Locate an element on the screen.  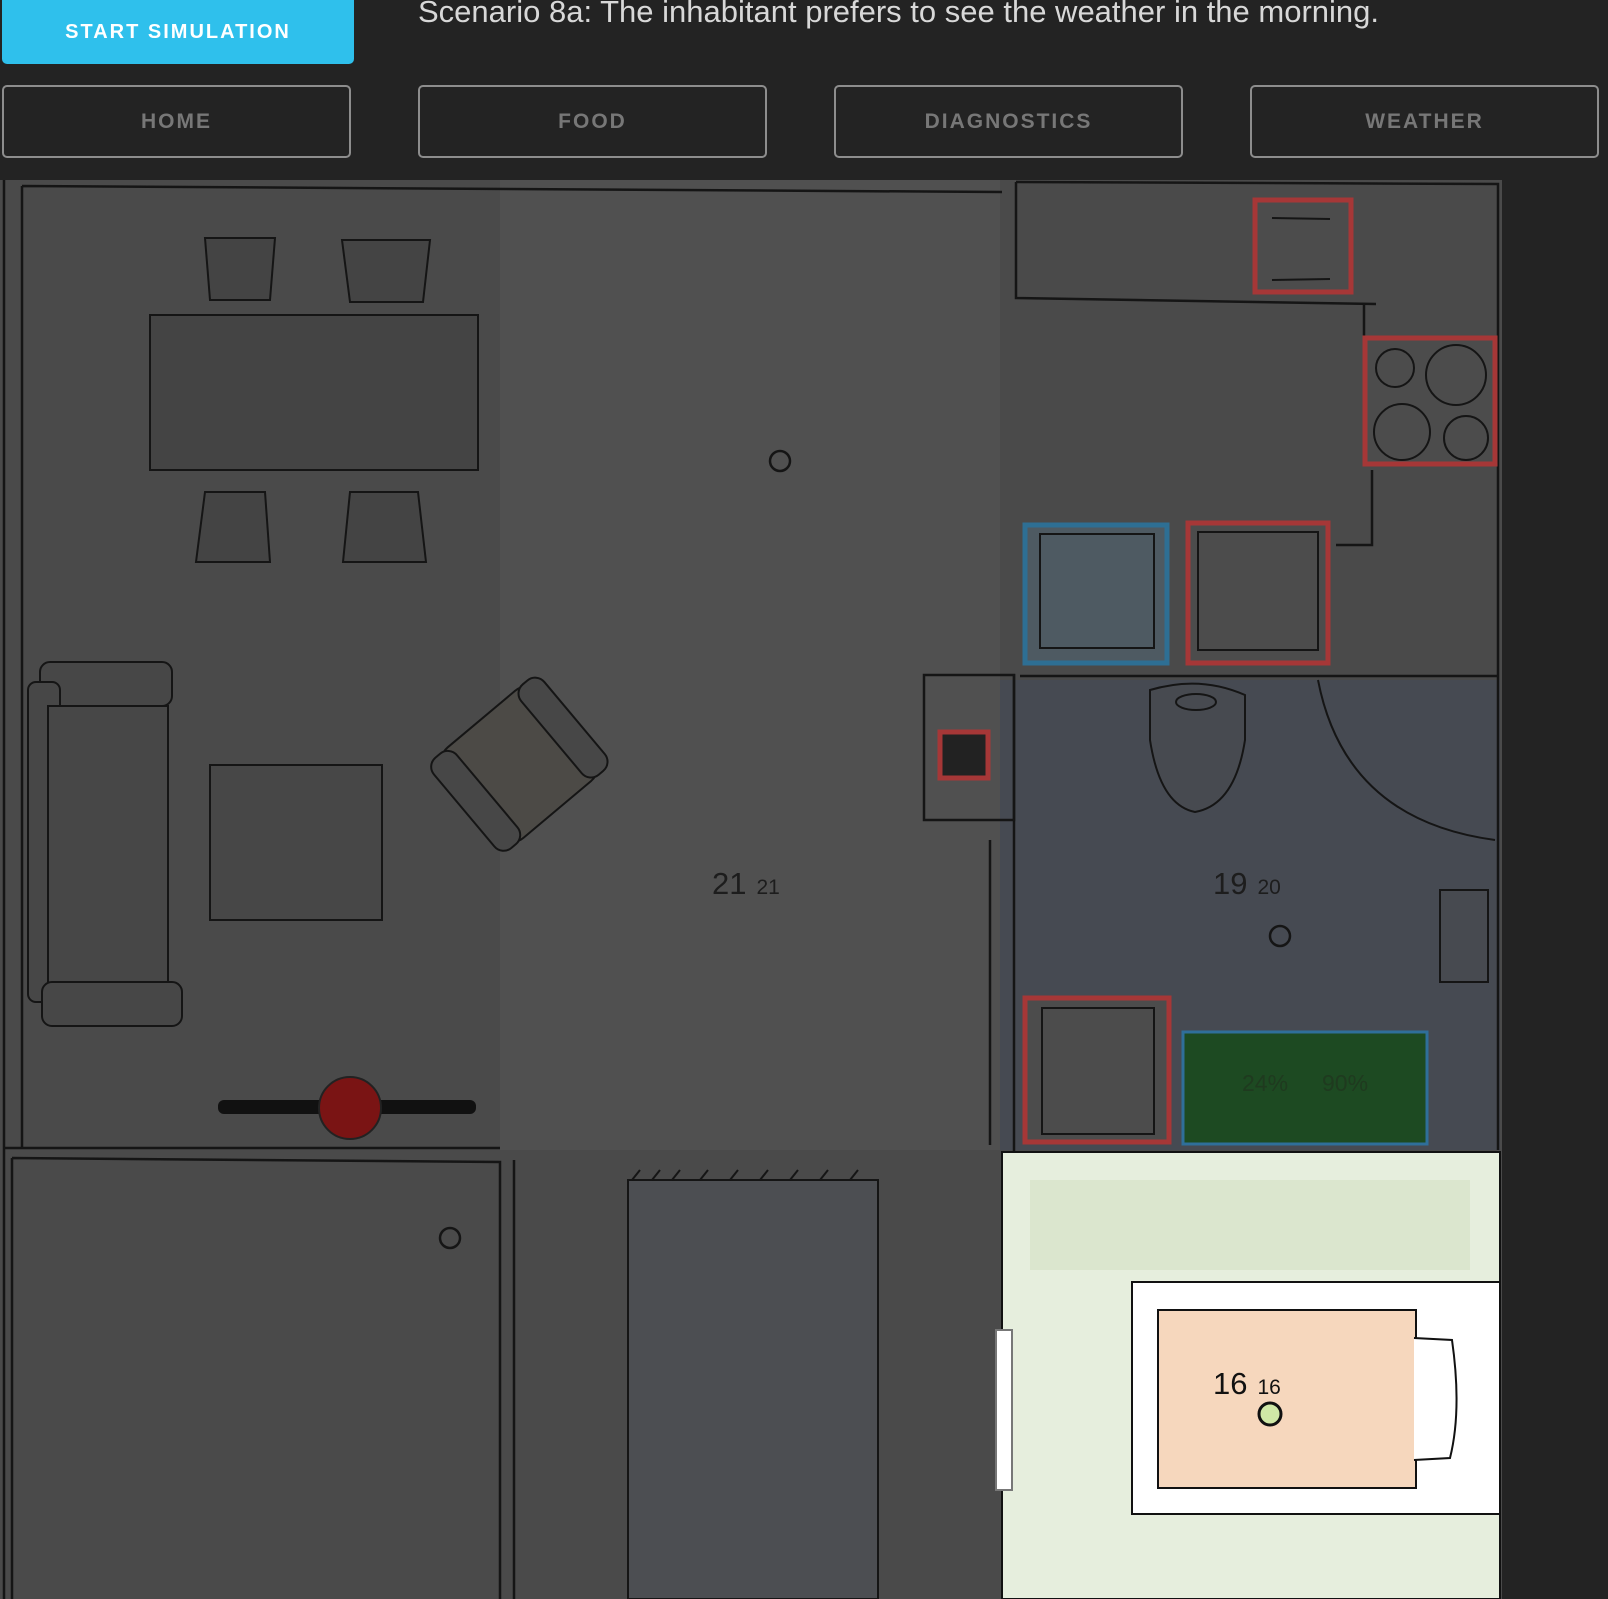
bed is located at coordinates (1287, 1399).